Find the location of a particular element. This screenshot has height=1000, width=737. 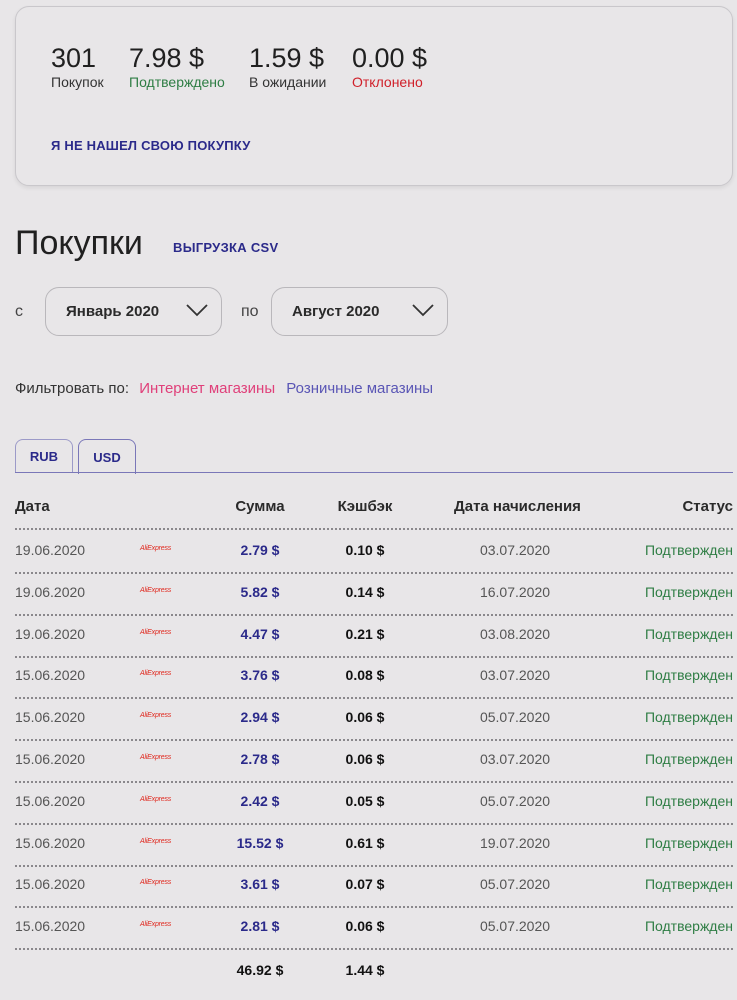

tab-usd: USD is located at coordinates (107, 456).